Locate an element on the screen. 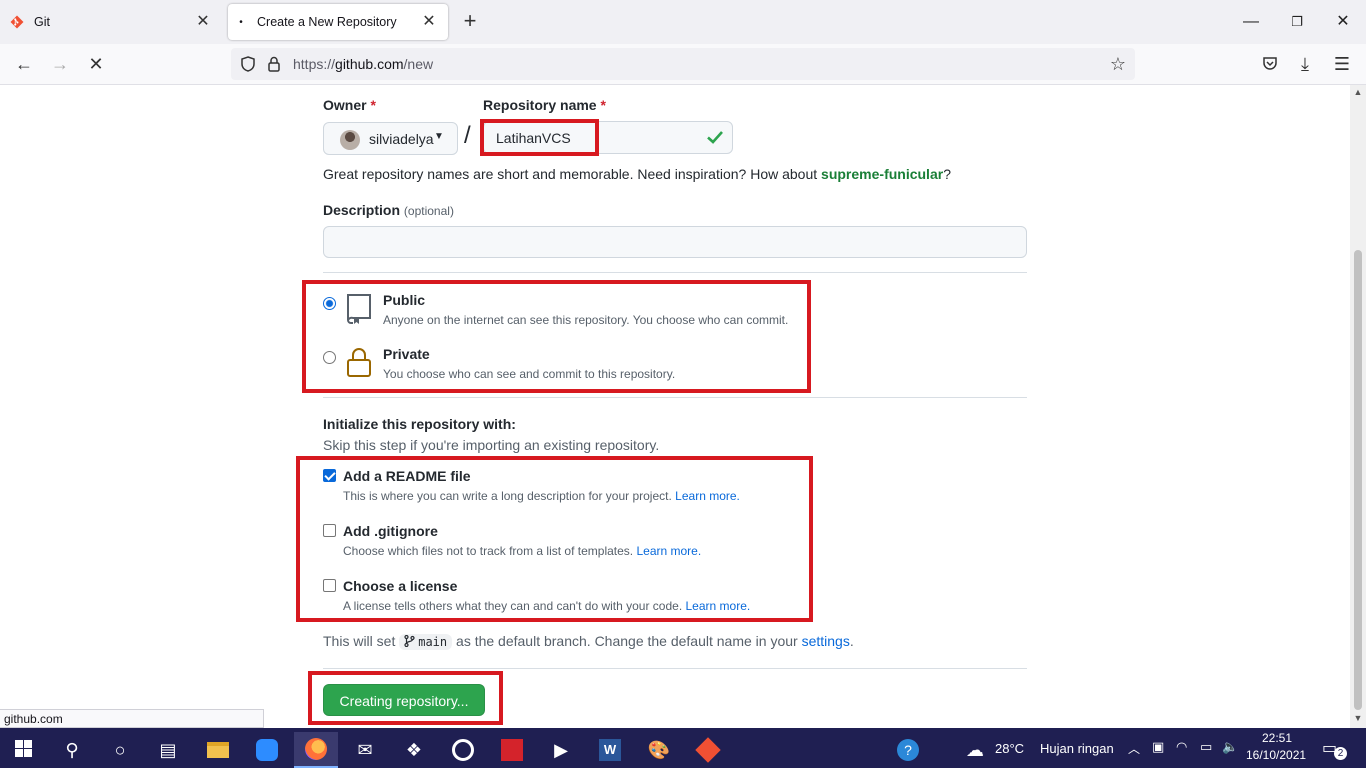  restore-button: ❐ is located at coordinates (1297, 22).